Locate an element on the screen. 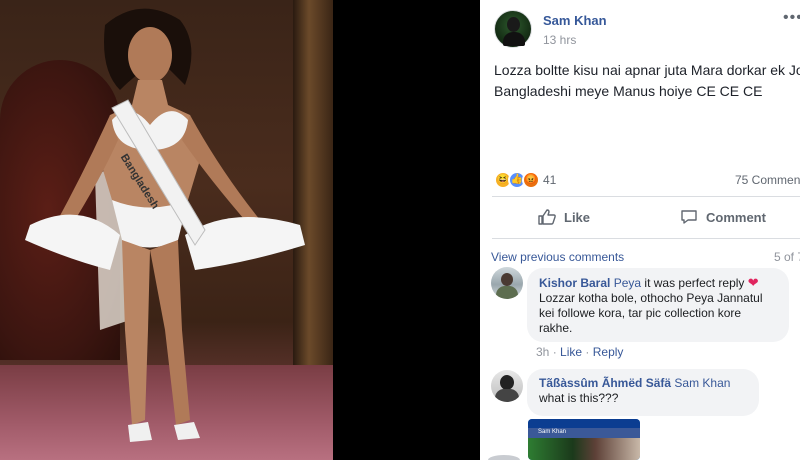  thumbs-up-icon is located at coordinates (547, 217).